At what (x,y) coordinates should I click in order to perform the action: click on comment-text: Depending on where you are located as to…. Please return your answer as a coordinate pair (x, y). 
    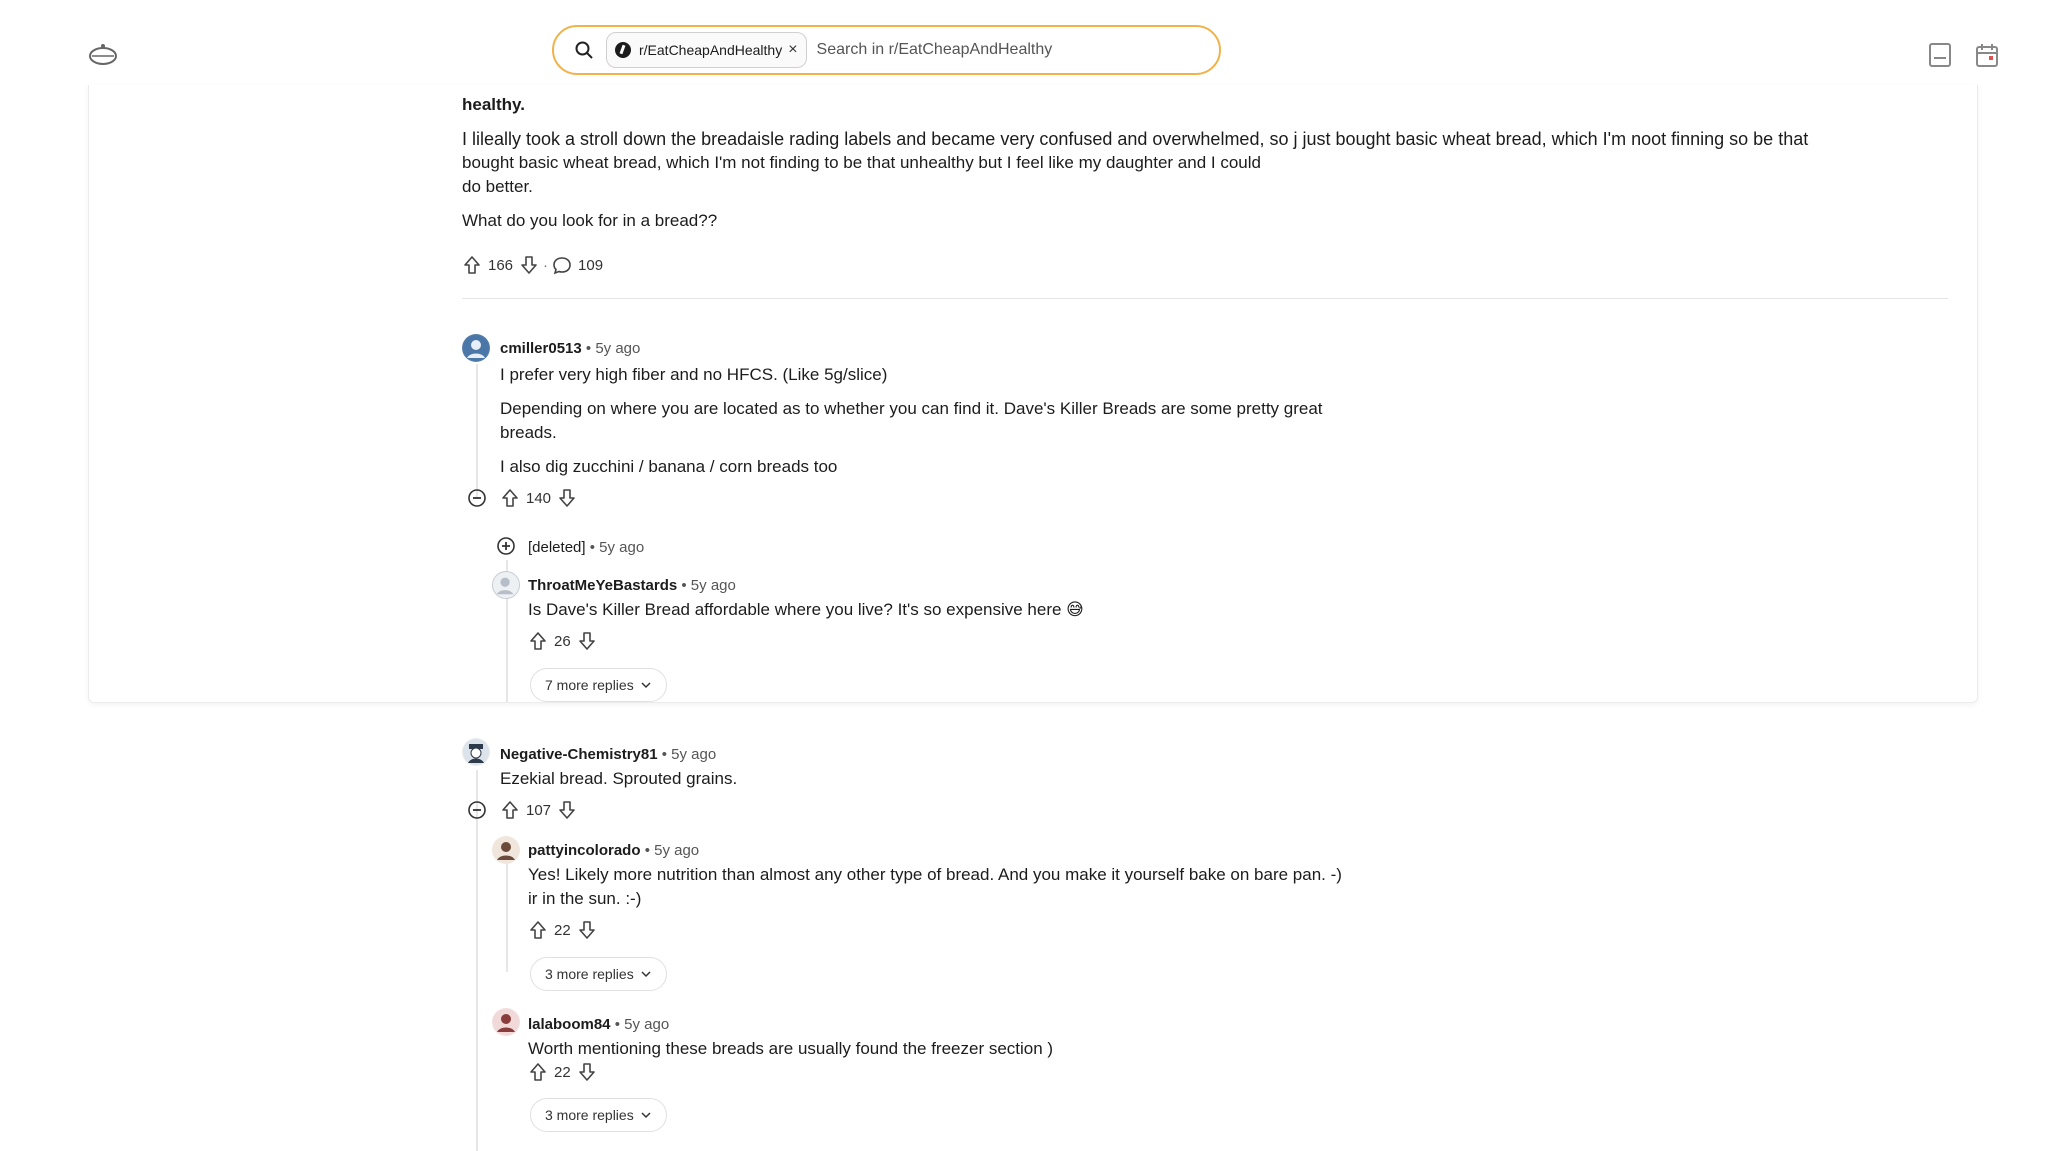
    Looking at the image, I should click on (911, 408).